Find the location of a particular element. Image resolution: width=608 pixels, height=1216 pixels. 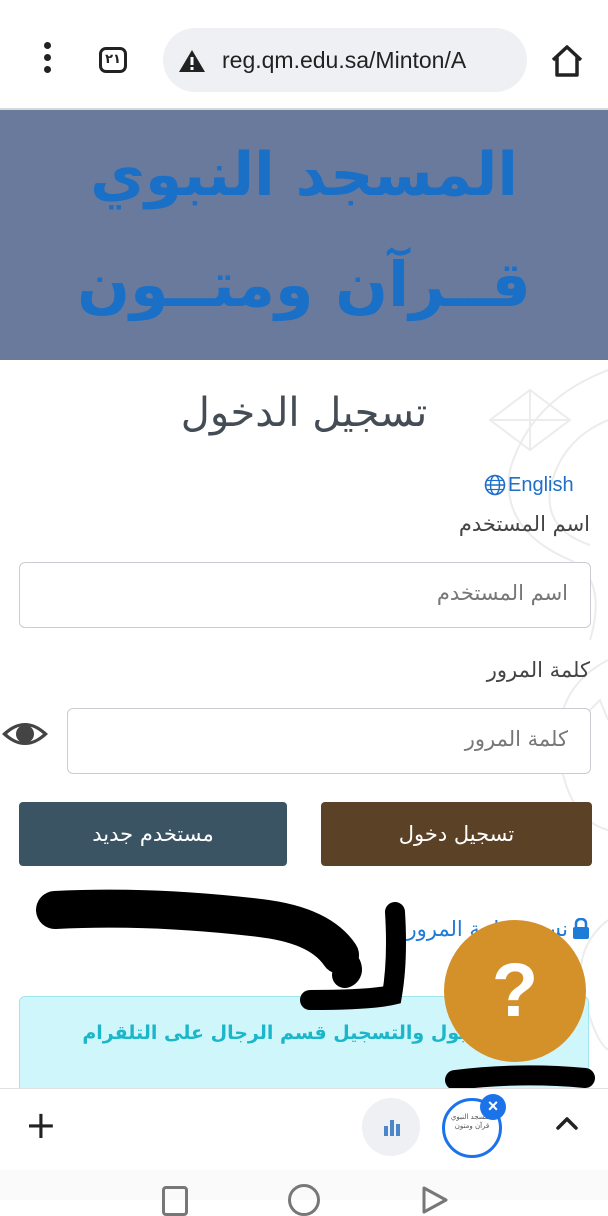

insights-button is located at coordinates (391, 1127).